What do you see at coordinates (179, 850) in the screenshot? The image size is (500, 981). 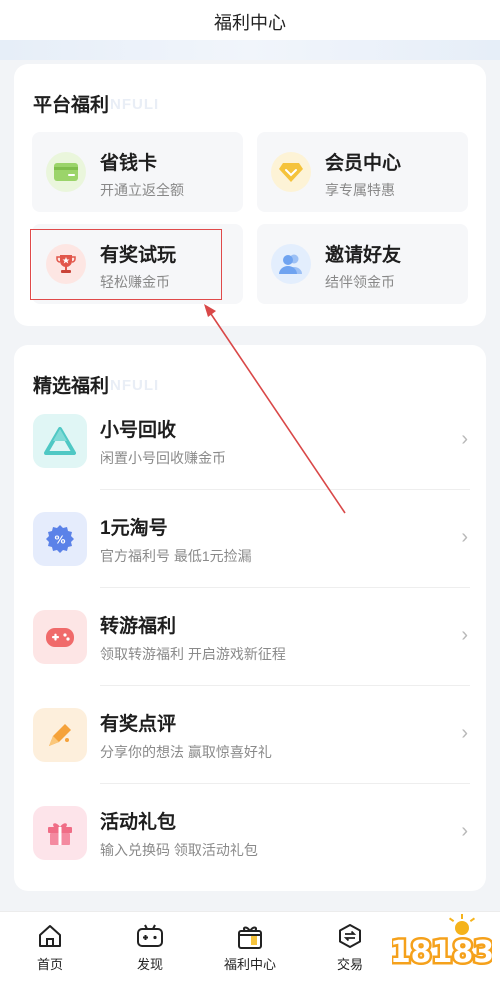 I see `item-subtitle: 输入兑换码 领取活动礼包` at bounding box center [179, 850].